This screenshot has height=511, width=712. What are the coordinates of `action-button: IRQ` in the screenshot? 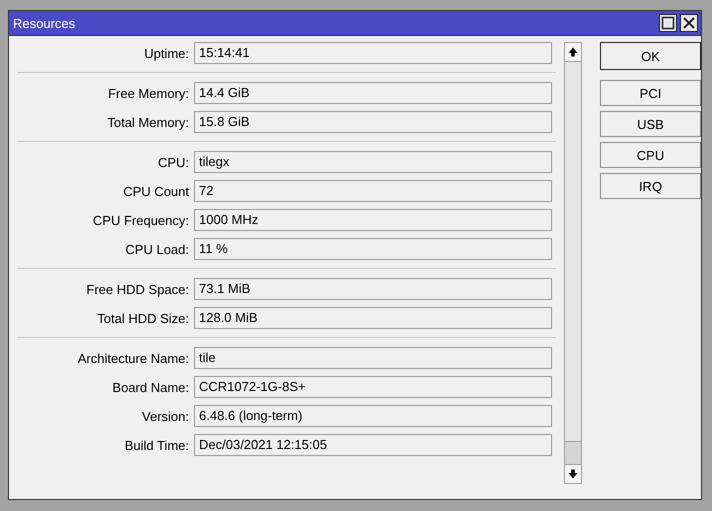 It's located at (650, 186).